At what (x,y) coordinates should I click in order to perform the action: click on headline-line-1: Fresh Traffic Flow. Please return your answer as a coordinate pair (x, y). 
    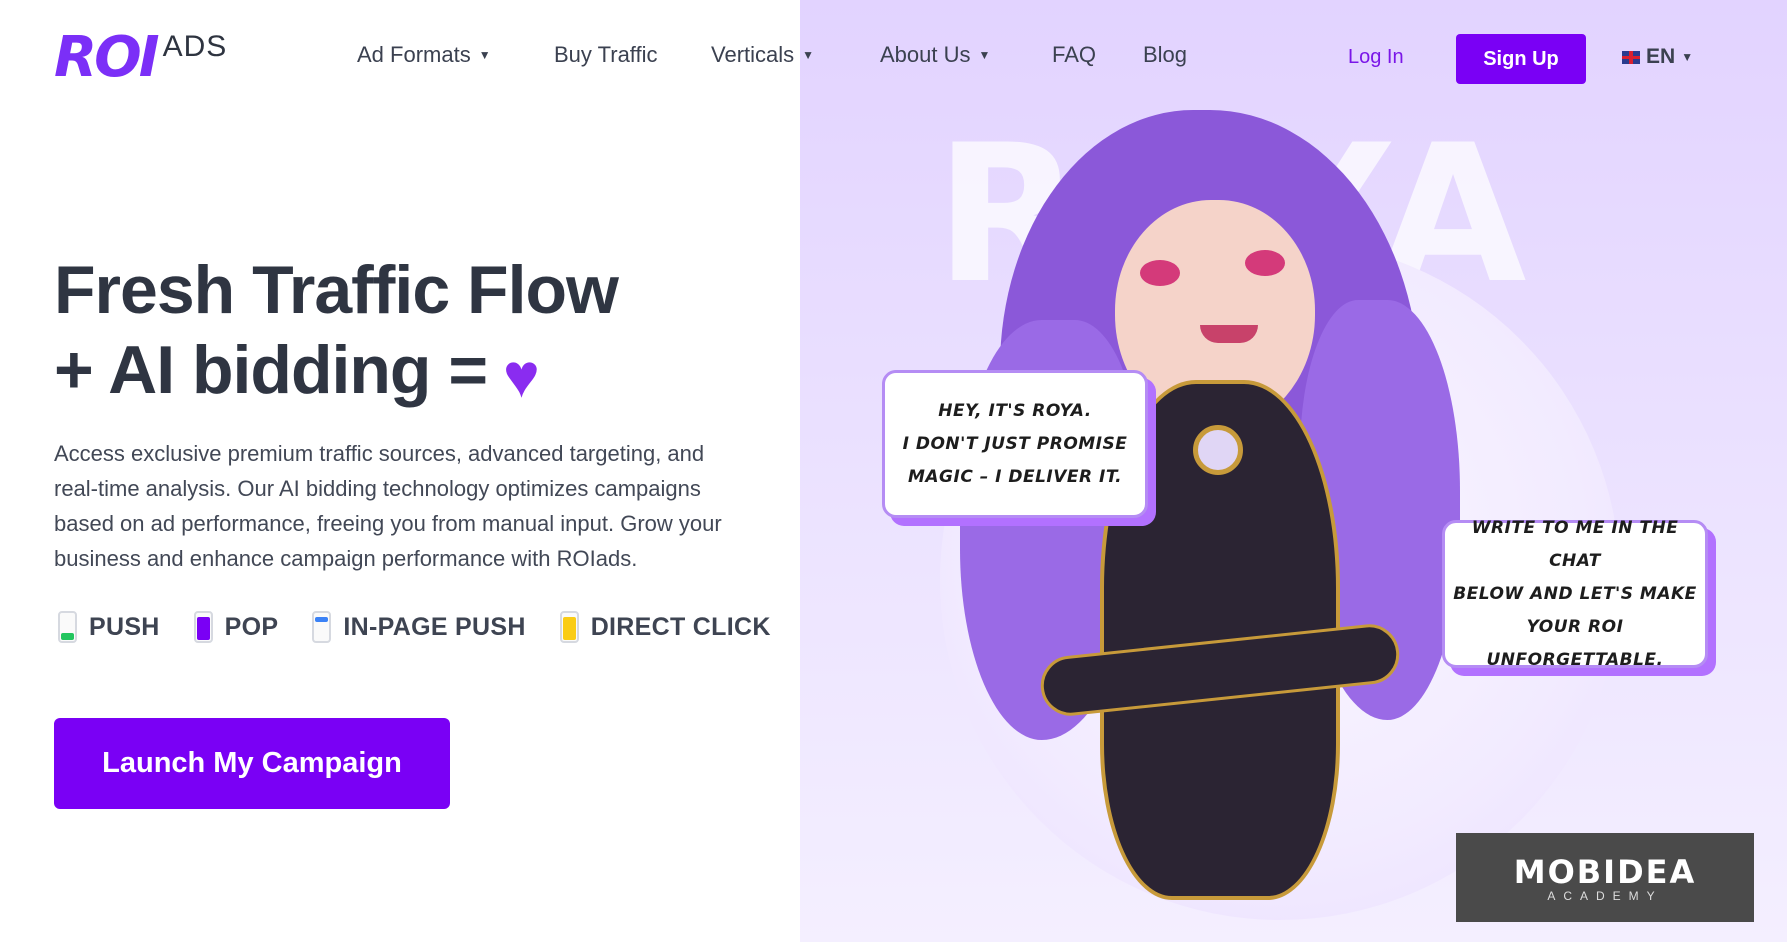
    Looking at the image, I should click on (336, 290).